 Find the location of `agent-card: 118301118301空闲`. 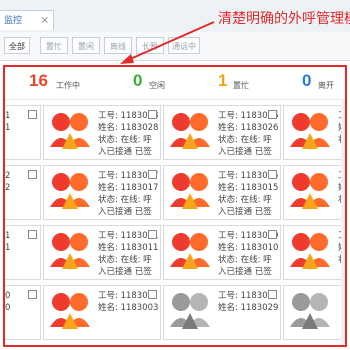

agent-card: 118301118301空闲 is located at coordinates (23, 132).